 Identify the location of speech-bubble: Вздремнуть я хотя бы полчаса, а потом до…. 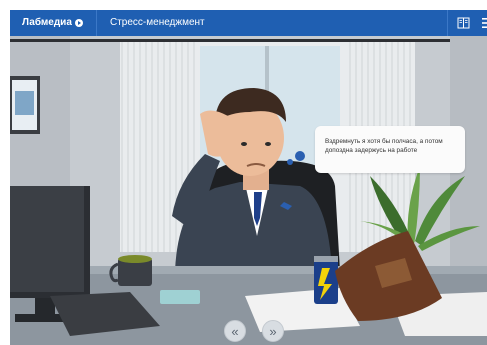
(390, 149).